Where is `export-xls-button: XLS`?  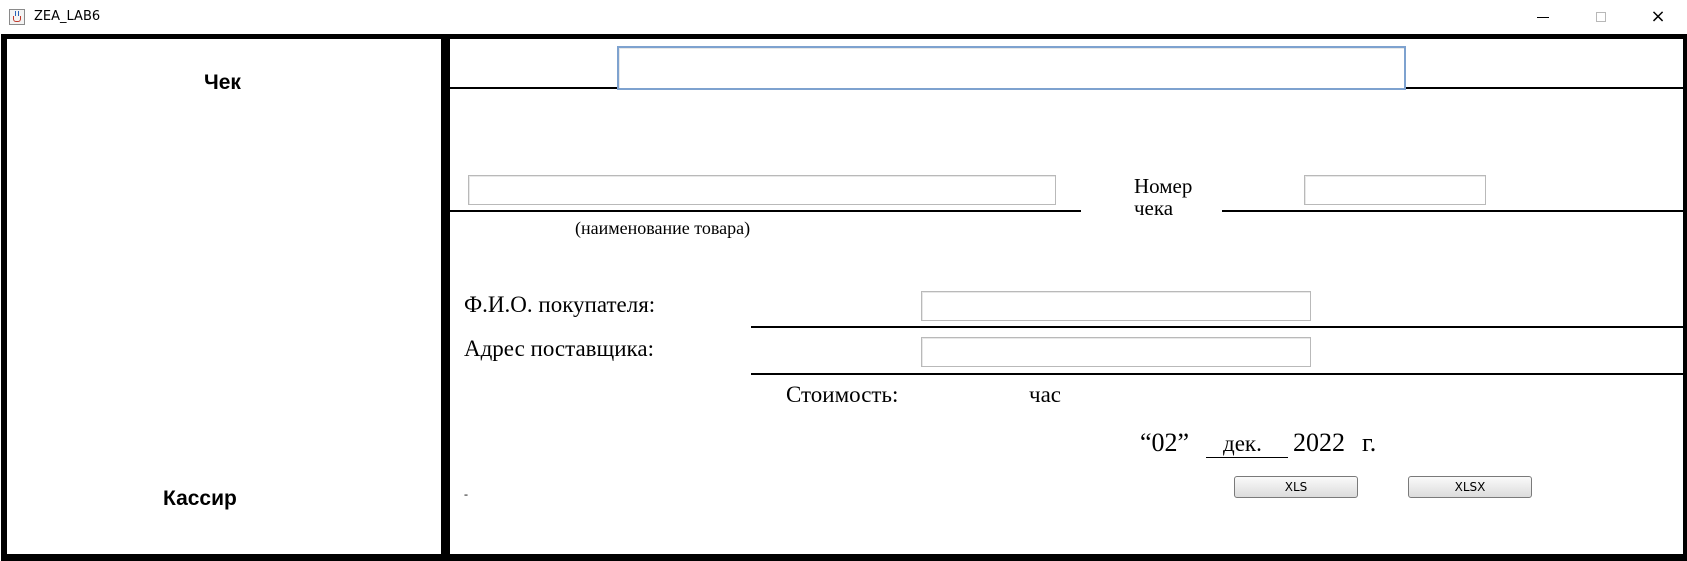
export-xls-button: XLS is located at coordinates (1296, 487).